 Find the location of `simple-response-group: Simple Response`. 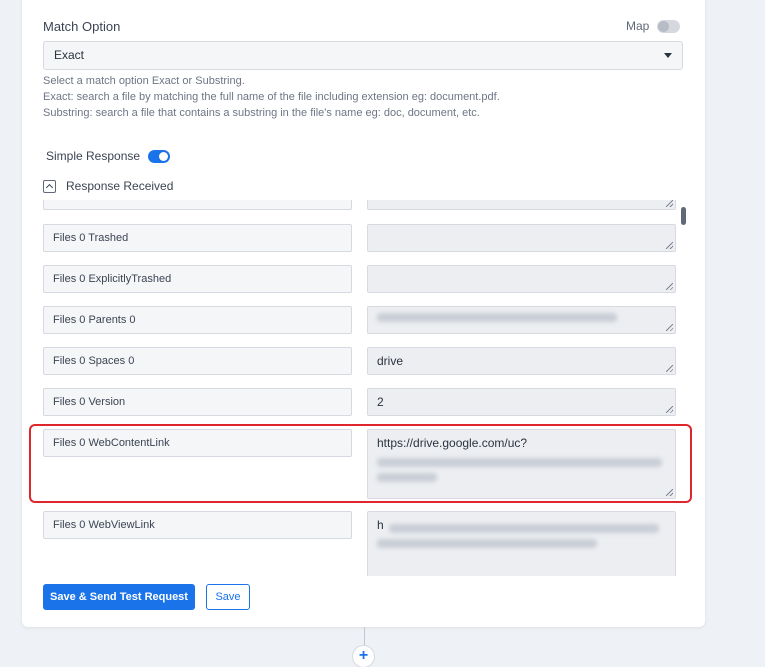

simple-response-group: Simple Response is located at coordinates (108, 156).